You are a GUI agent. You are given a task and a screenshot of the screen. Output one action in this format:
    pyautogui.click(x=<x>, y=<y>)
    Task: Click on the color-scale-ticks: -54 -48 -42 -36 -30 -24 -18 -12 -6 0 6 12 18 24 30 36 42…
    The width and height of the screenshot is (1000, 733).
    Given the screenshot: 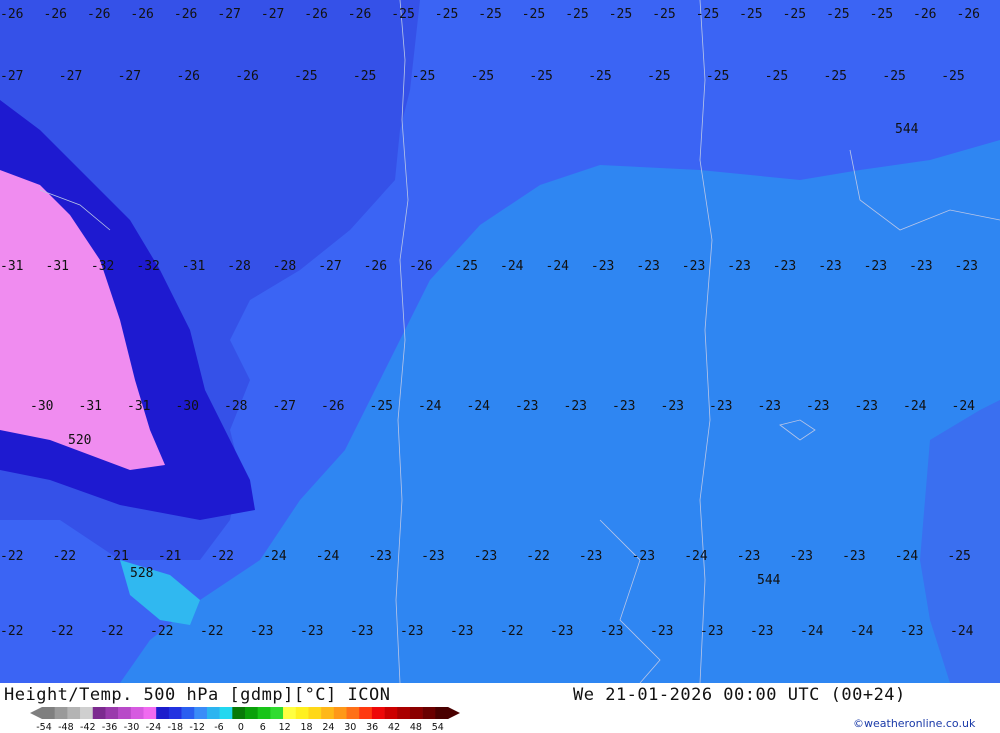 What is the action you would take?
    pyautogui.click(x=240, y=726)
    